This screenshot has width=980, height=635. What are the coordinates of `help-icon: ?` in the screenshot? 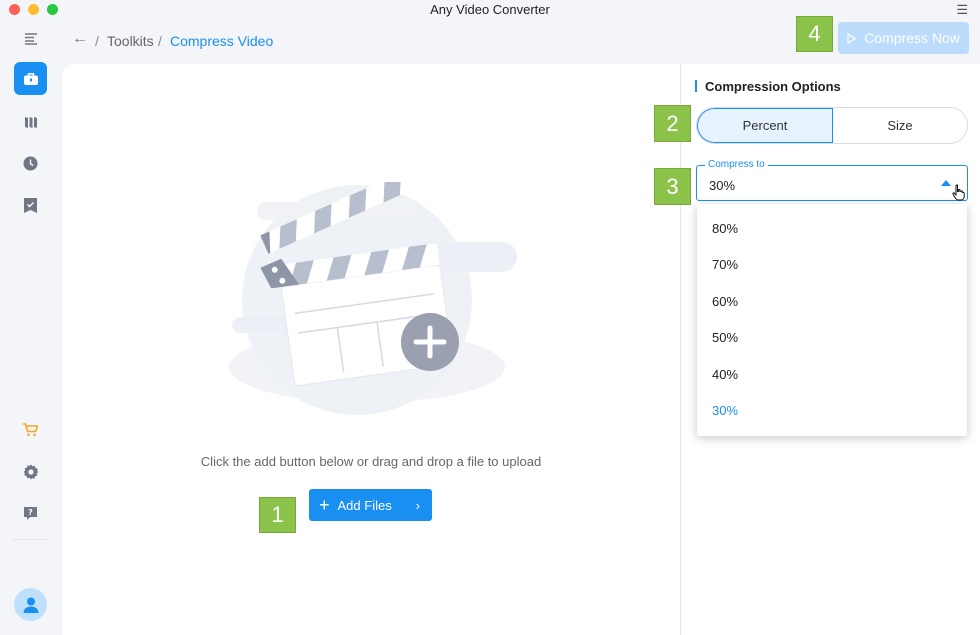 It's located at (30, 513).